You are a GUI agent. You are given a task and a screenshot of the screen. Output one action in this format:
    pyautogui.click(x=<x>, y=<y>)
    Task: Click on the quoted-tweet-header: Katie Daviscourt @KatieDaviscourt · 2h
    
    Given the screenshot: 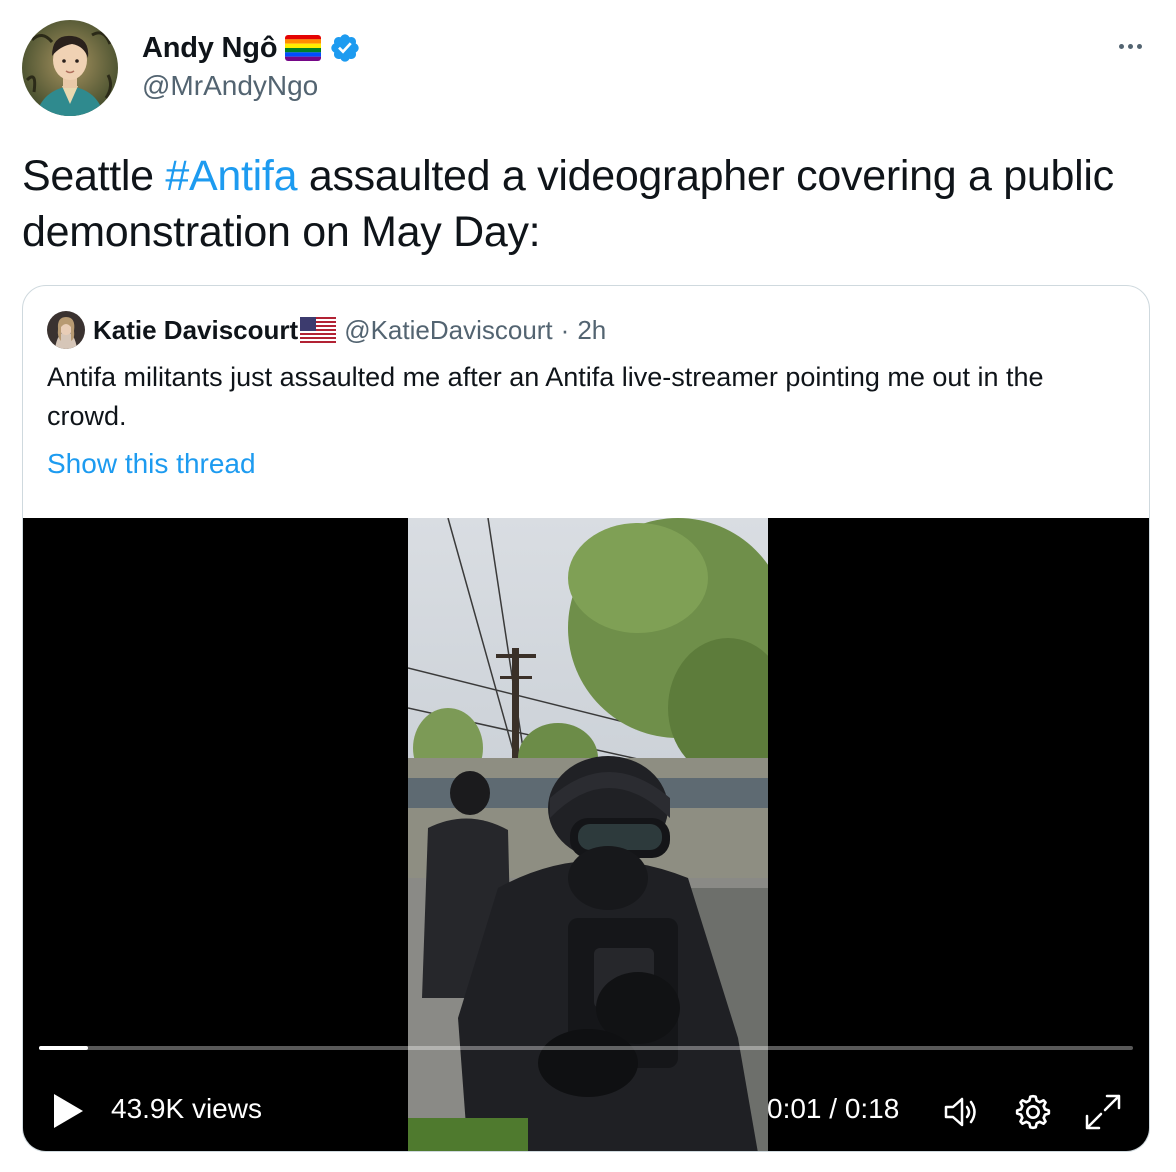 What is the action you would take?
    pyautogui.click(x=326, y=330)
    